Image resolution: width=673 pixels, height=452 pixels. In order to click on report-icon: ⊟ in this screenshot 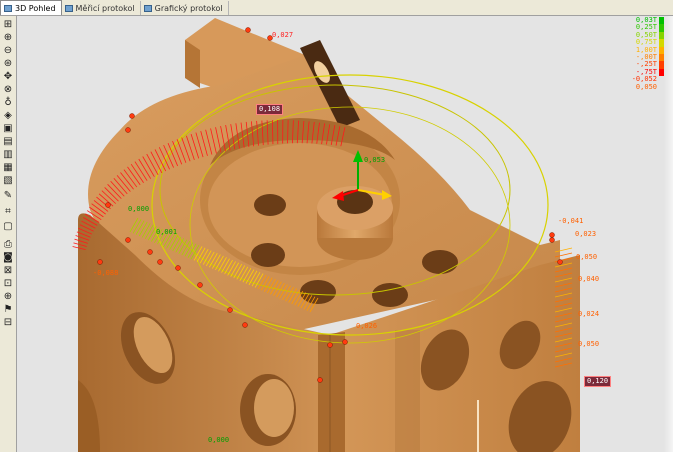, I will do `click(8, 322)`.